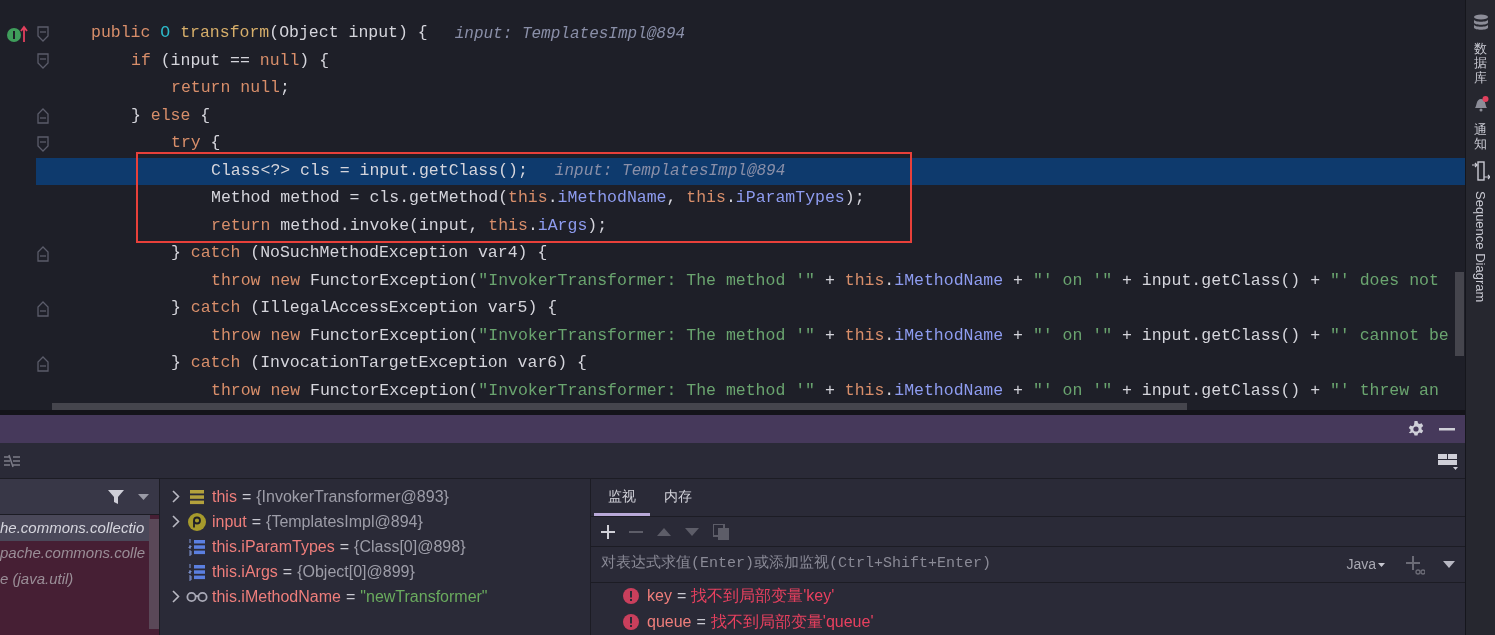  I want to click on tool-window-tab: Sequence Diagram, so click(1480, 247).